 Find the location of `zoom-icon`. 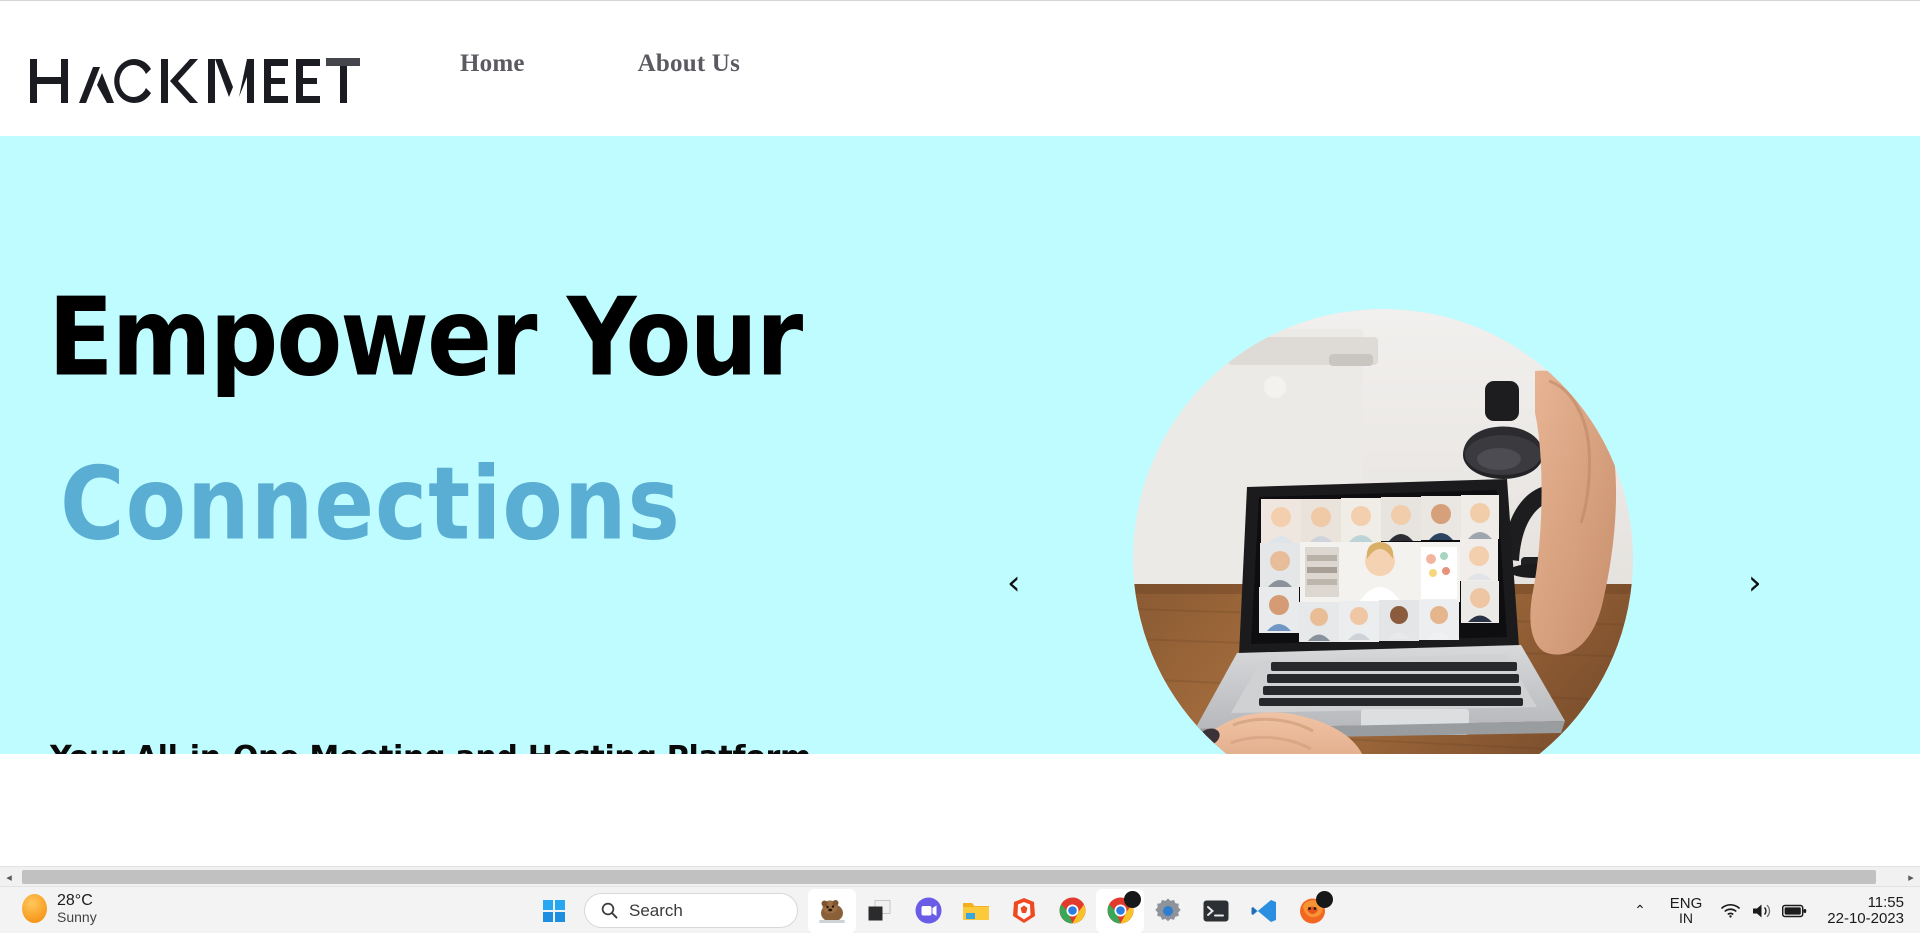

zoom-icon is located at coordinates (928, 910).